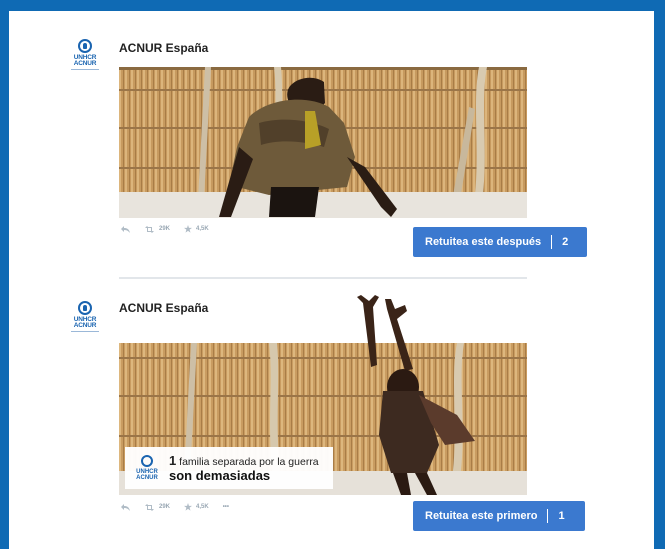  I want to click on retweet-later-button: Retuitea este después 2, so click(500, 242).